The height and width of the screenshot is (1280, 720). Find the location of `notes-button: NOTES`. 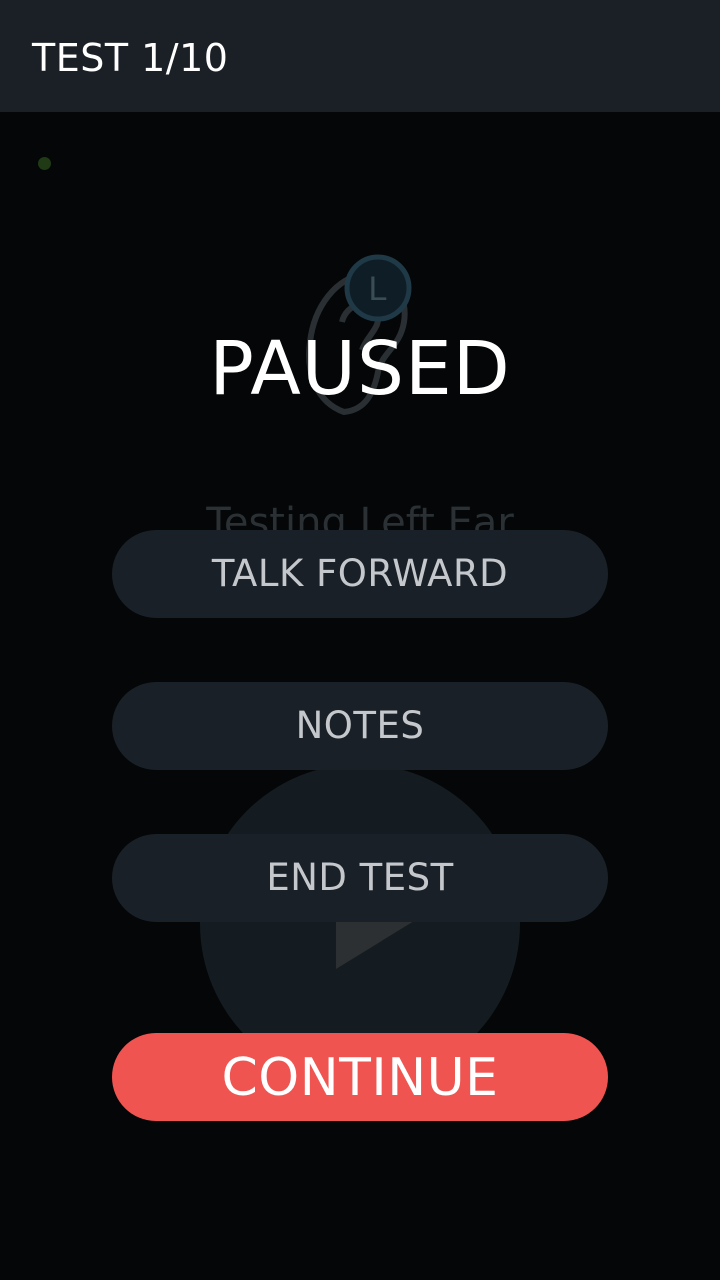

notes-button: NOTES is located at coordinates (360, 726).